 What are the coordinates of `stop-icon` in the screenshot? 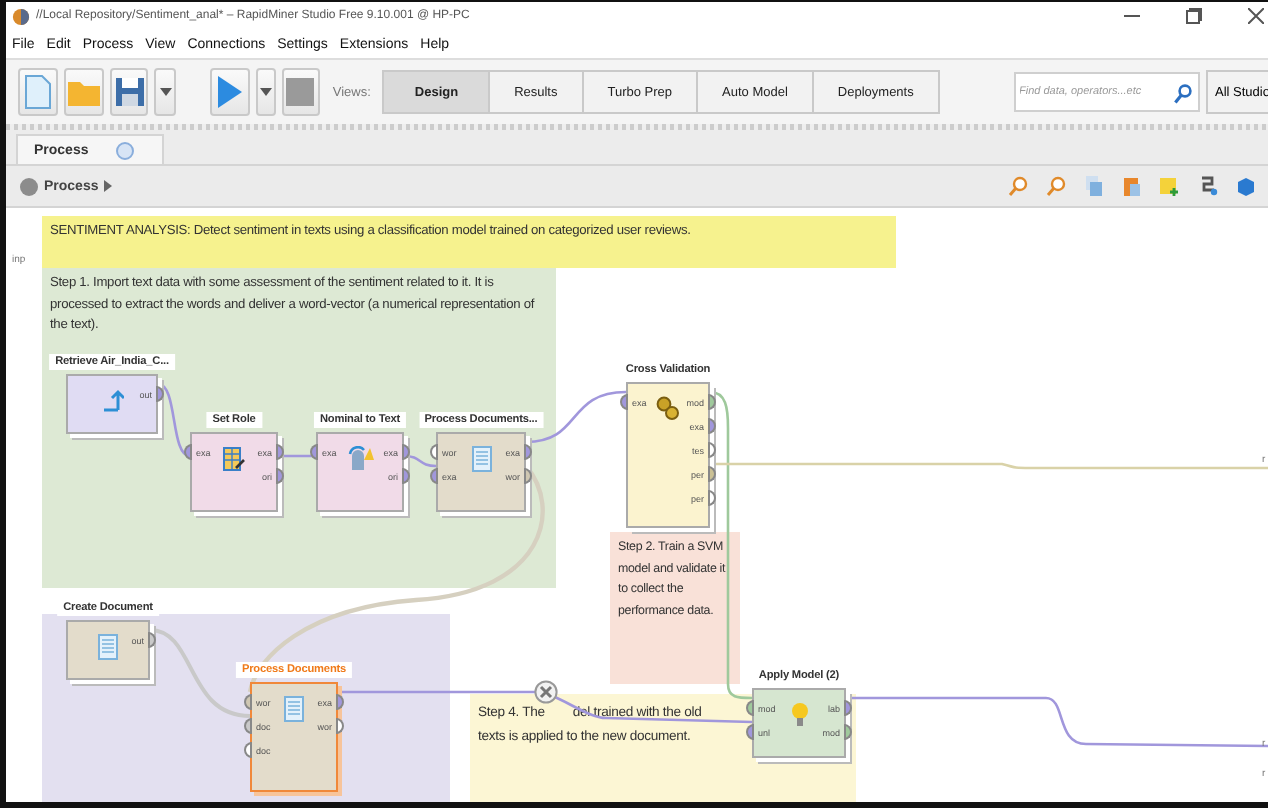 It's located at (300, 92).